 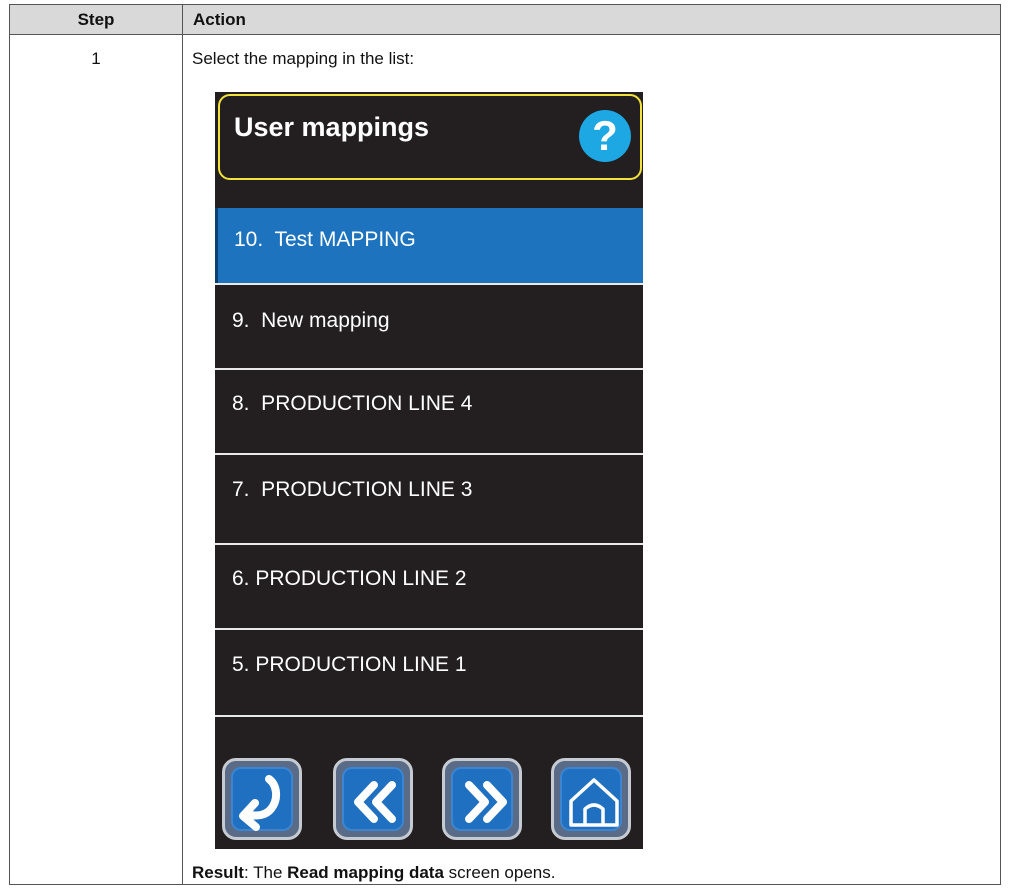 What do you see at coordinates (352, 489) in the screenshot?
I see `mapping-label: 7. PRODUCTION LINE 3` at bounding box center [352, 489].